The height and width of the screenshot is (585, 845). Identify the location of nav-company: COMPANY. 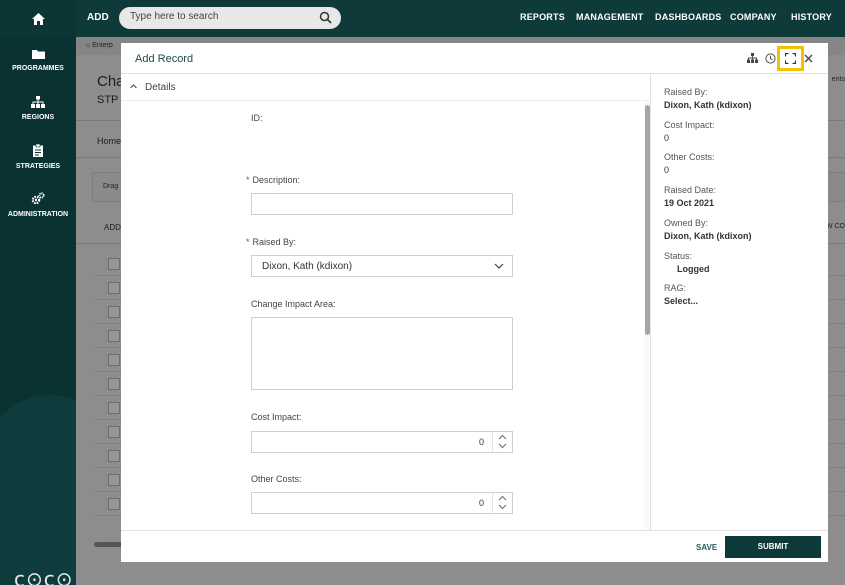
(753, 17).